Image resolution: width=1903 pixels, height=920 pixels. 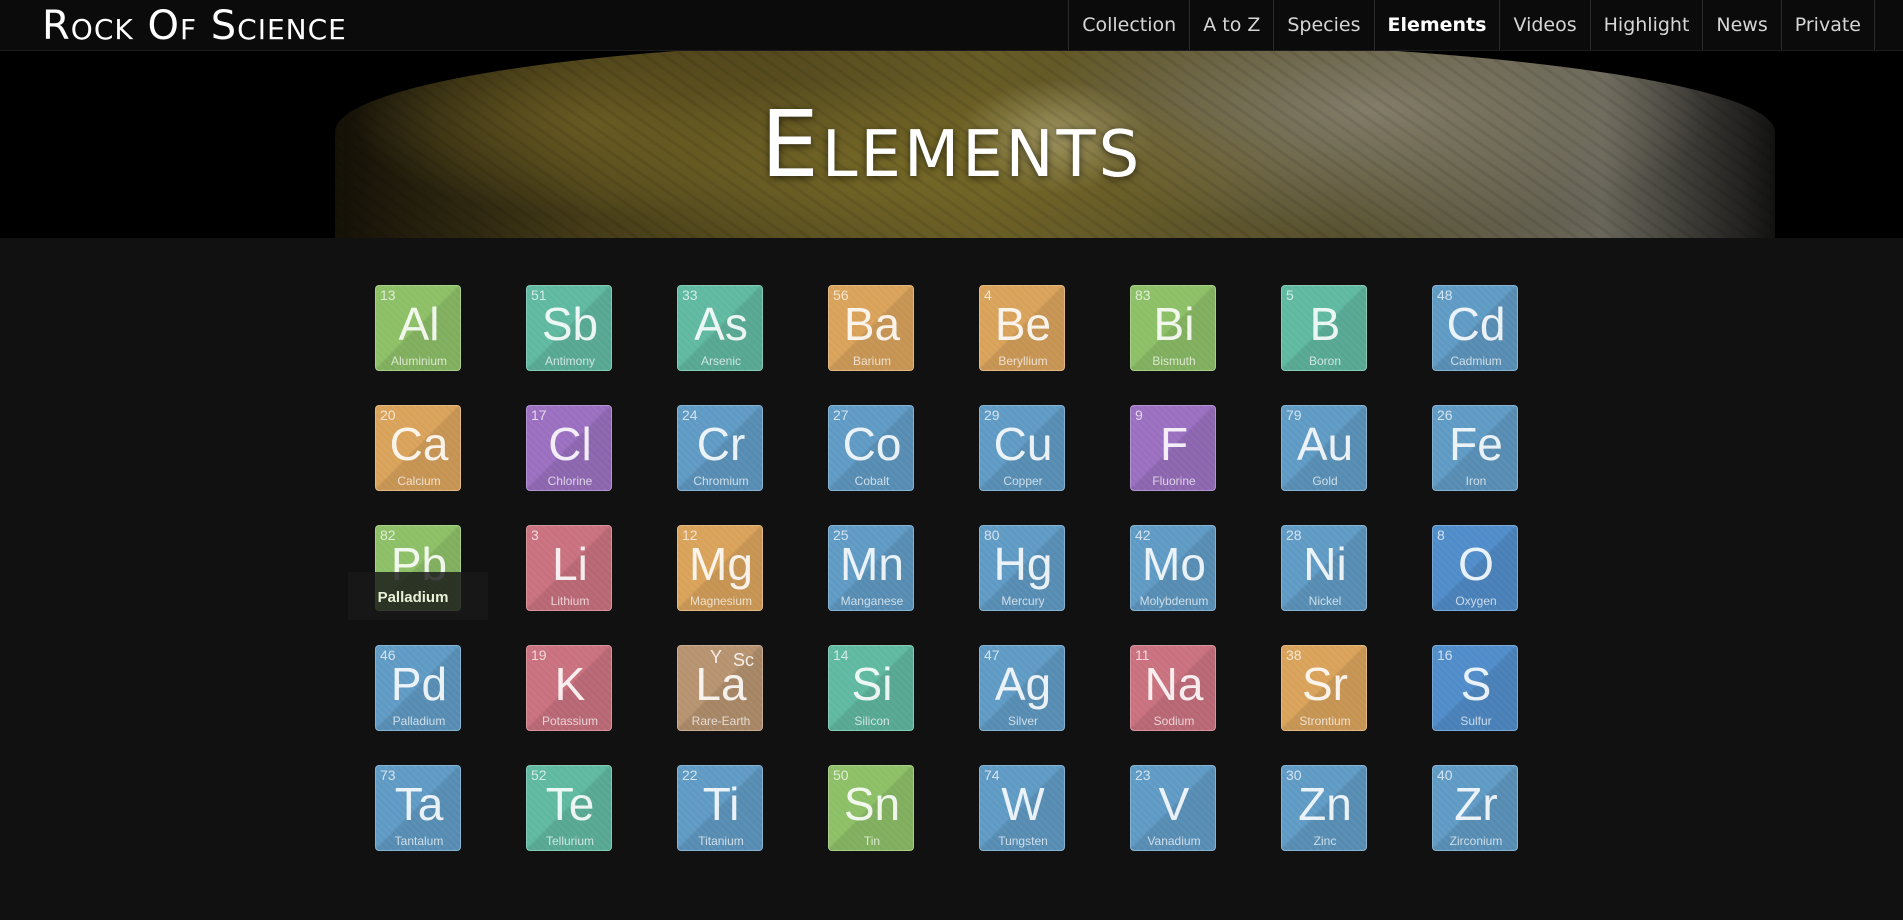 What do you see at coordinates (1476, 324) in the screenshot?
I see `element-symbol: Cd` at bounding box center [1476, 324].